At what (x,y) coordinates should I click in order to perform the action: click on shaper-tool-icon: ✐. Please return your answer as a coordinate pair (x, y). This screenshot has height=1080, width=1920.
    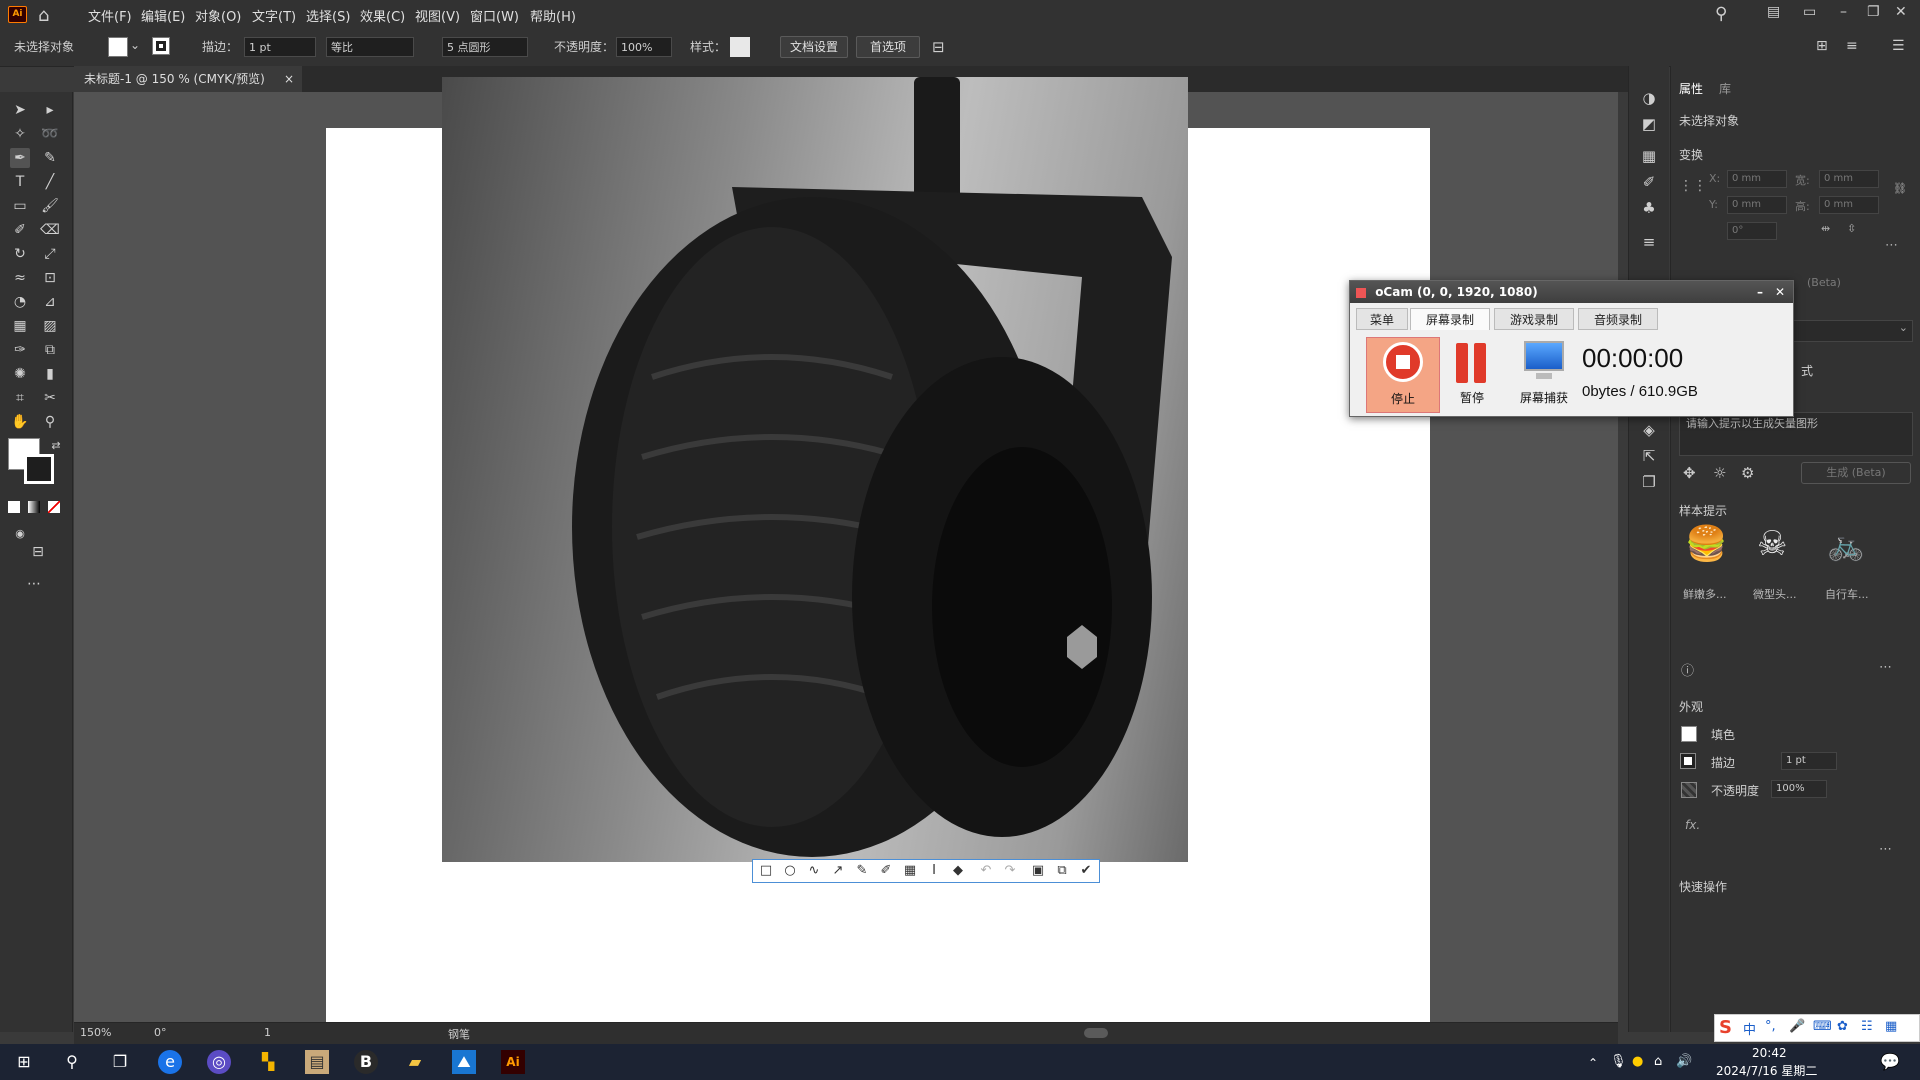
    Looking at the image, I should click on (20, 230).